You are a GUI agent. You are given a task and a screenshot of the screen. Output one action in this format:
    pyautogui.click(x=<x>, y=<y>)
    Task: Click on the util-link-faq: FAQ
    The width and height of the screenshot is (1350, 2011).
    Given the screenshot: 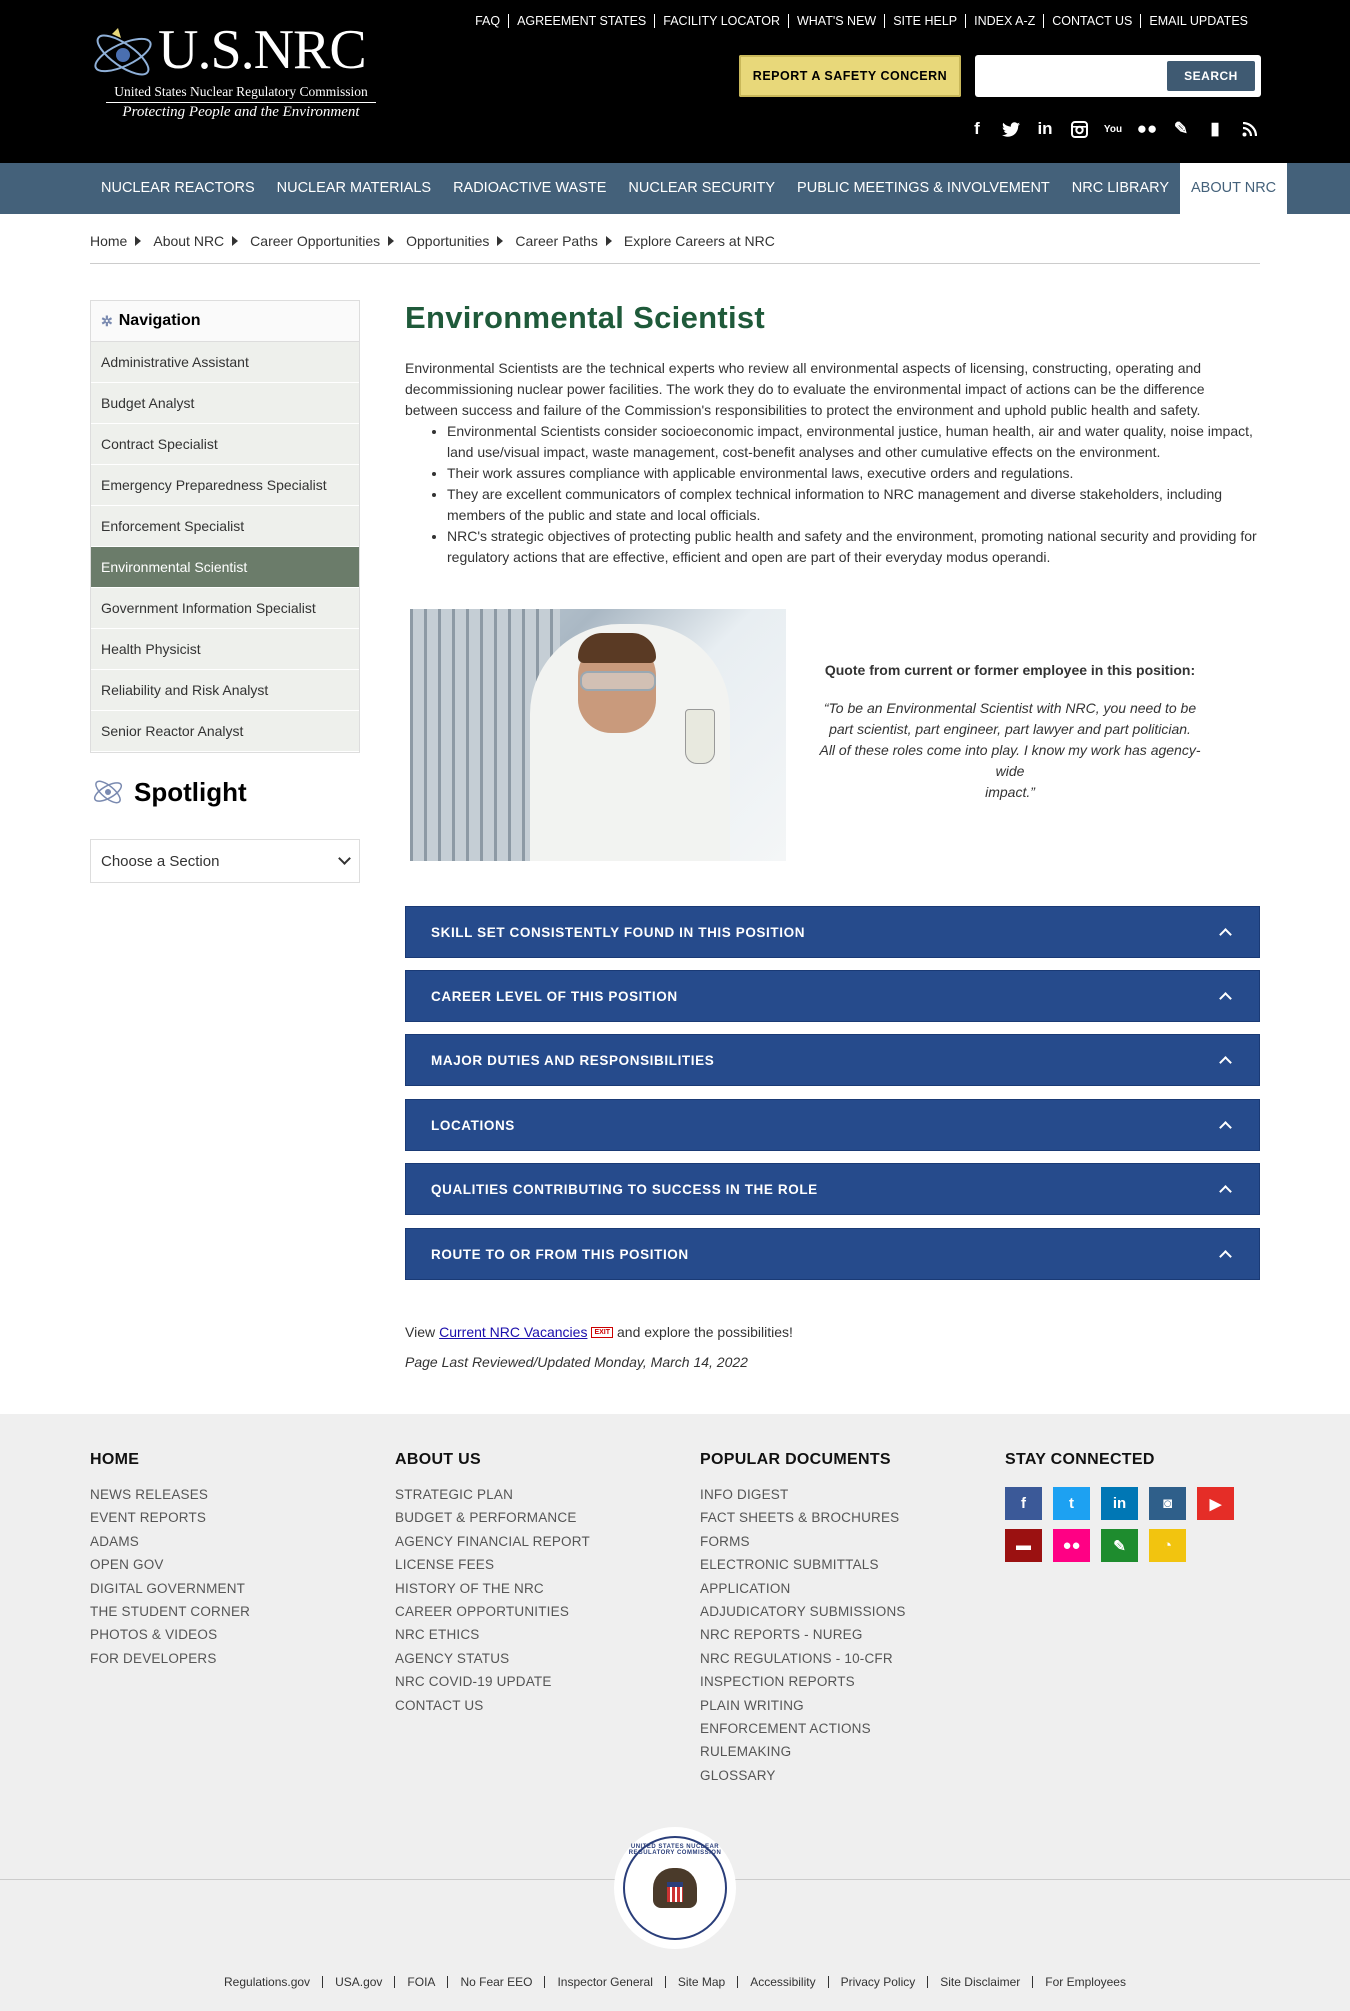 What is the action you would take?
    pyautogui.click(x=487, y=21)
    